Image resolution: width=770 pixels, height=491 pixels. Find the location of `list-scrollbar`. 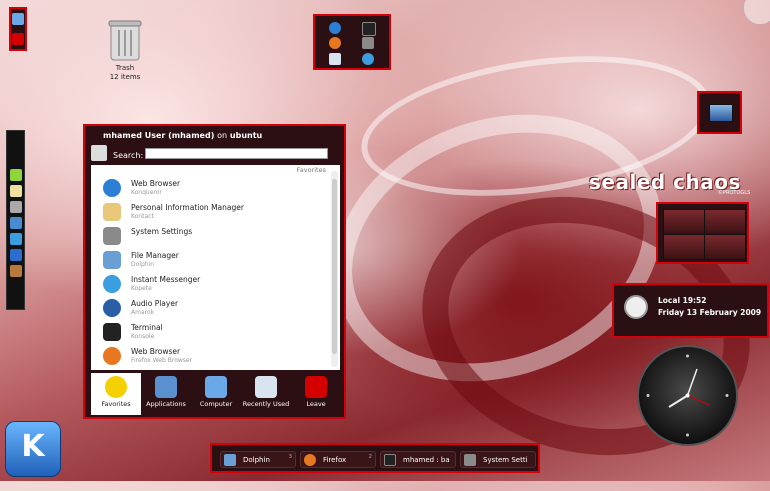

list-scrollbar is located at coordinates (334, 269).